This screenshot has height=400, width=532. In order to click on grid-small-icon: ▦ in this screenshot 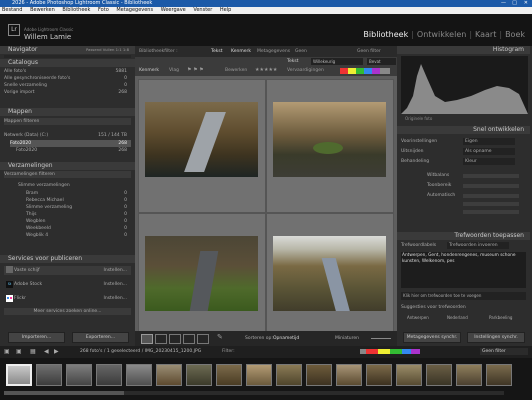, I will do `click(33, 351)`.